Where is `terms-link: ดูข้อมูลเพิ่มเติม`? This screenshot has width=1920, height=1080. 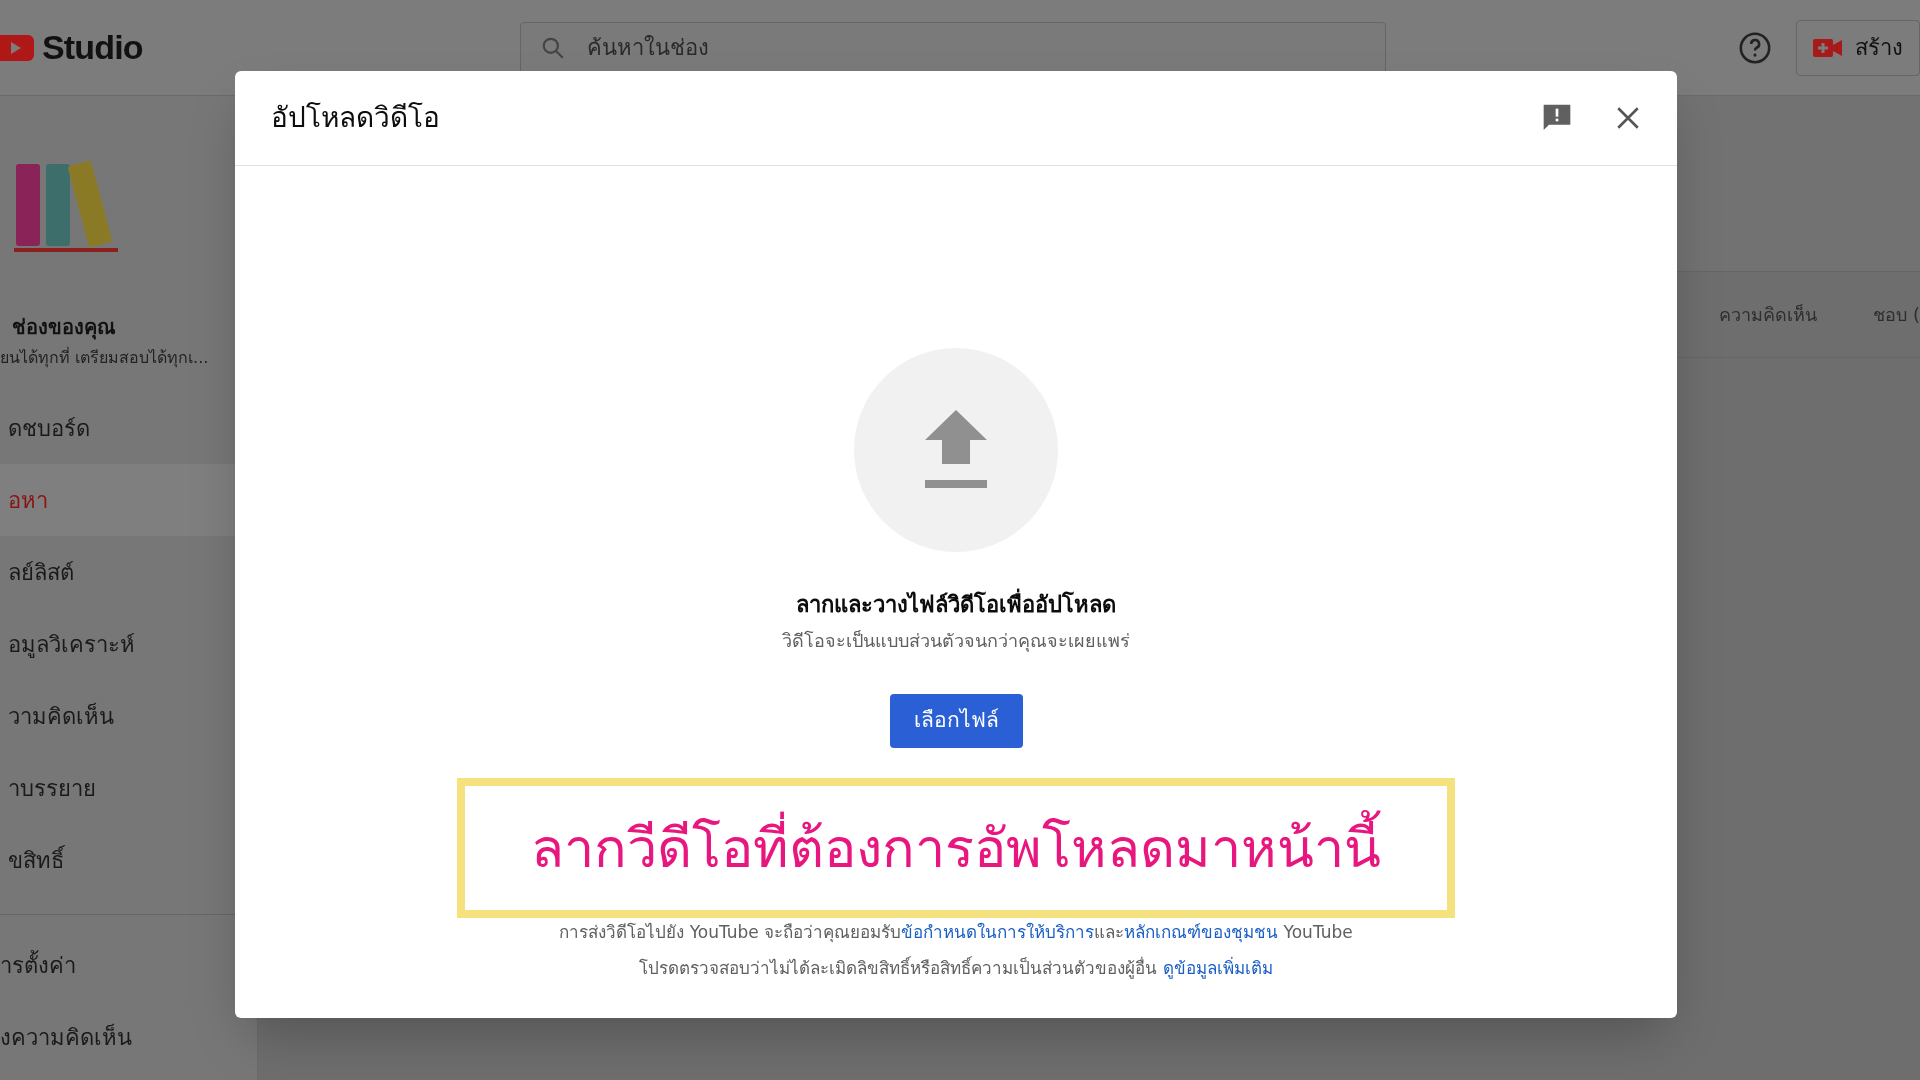
terms-link: ดูข้อมูลเพิ่มเติม is located at coordinates (1217, 967).